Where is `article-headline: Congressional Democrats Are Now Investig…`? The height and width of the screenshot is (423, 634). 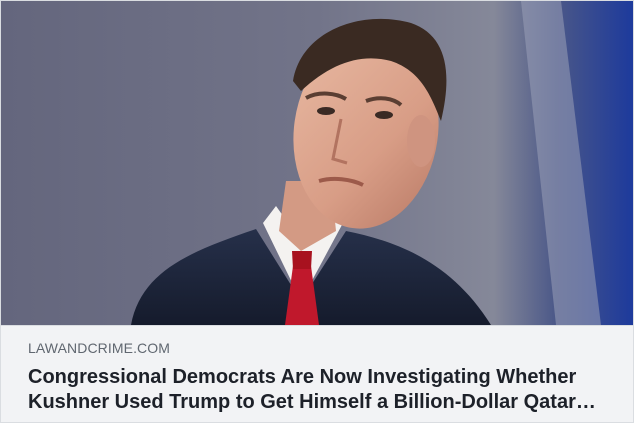
article-headline: Congressional Democrats Are Now Investig… is located at coordinates (324, 390).